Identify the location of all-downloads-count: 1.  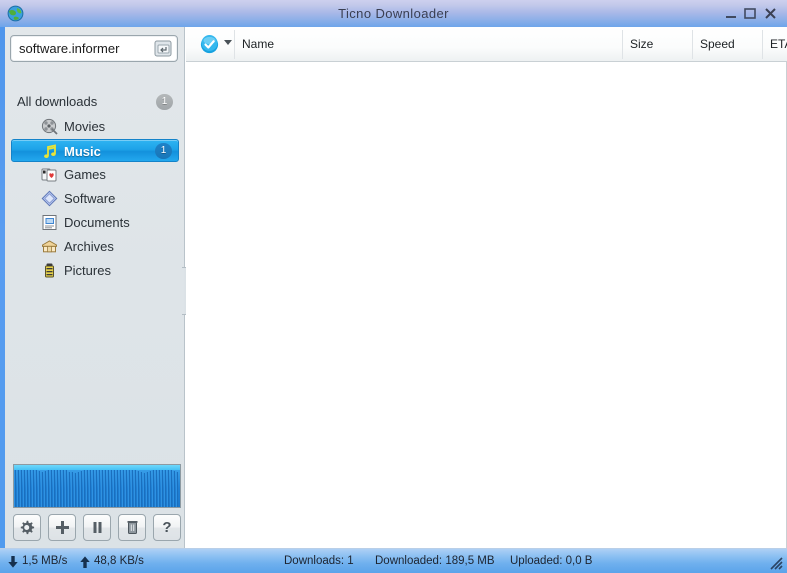
(164, 102).